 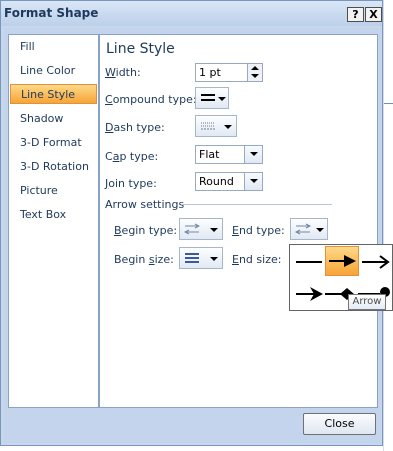 What do you see at coordinates (53, 119) in the screenshot?
I see `nav-item-shadow: Shadow` at bounding box center [53, 119].